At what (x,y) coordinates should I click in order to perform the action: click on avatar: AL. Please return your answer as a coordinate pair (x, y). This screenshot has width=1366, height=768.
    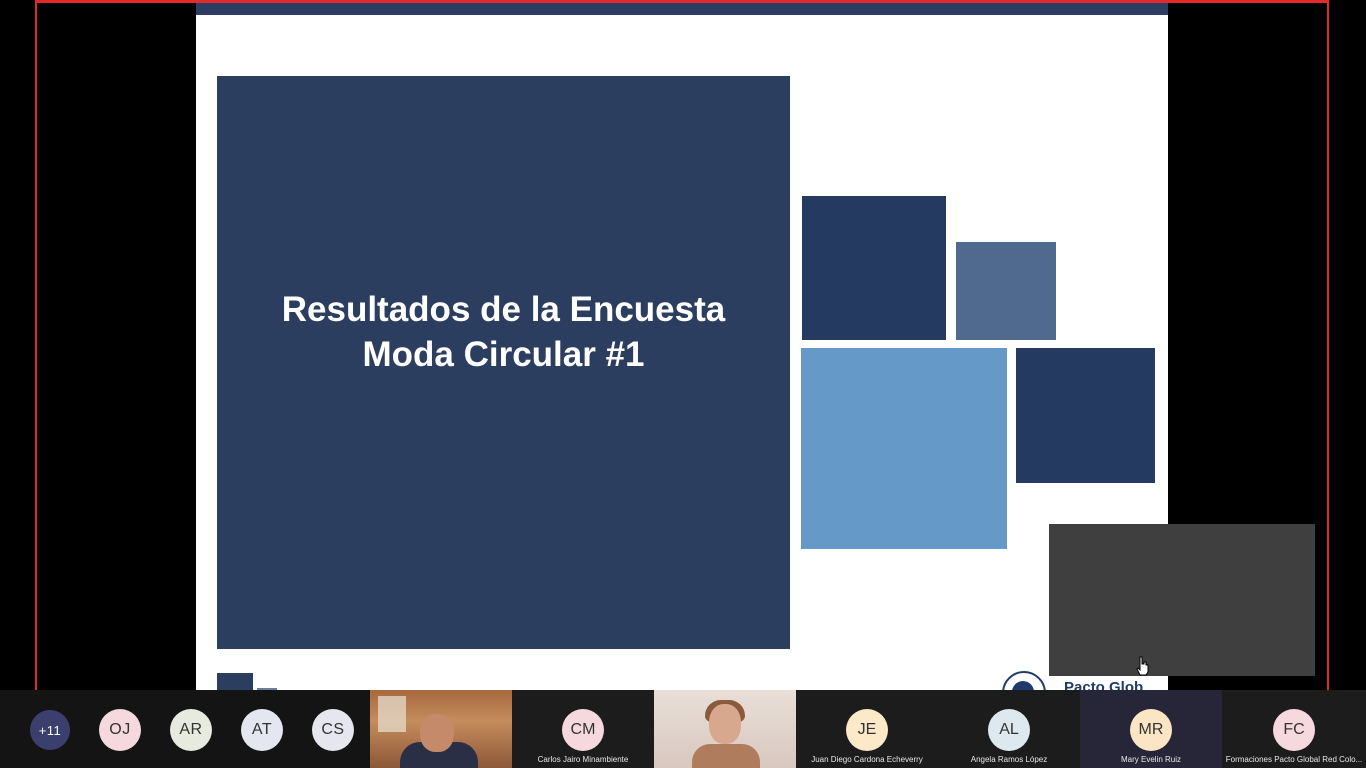
    Looking at the image, I should click on (1009, 730).